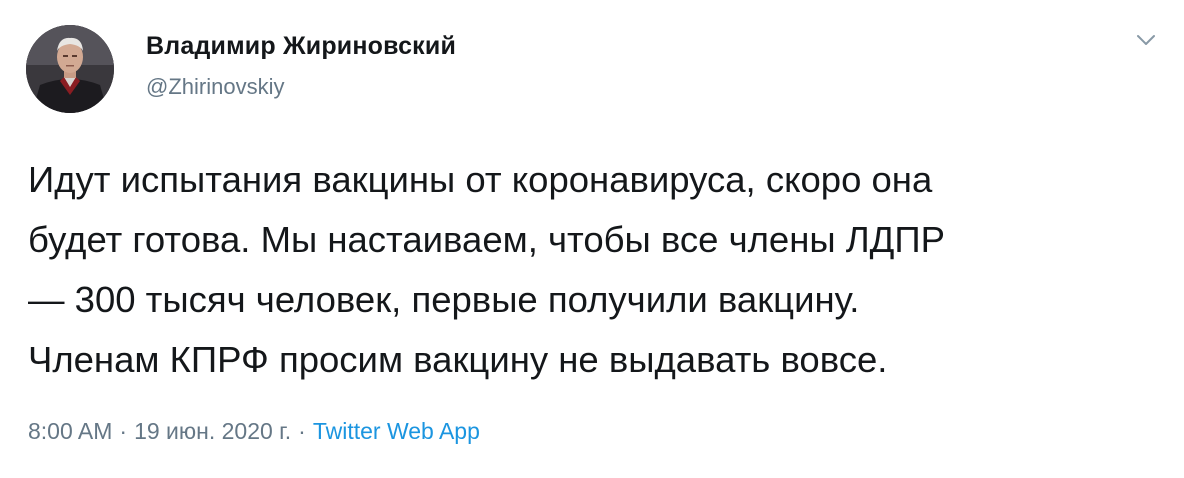 The image size is (1184, 478). Describe the element at coordinates (212, 431) in the screenshot. I see `tweet-date: 19 июн. 2020 г.` at that location.